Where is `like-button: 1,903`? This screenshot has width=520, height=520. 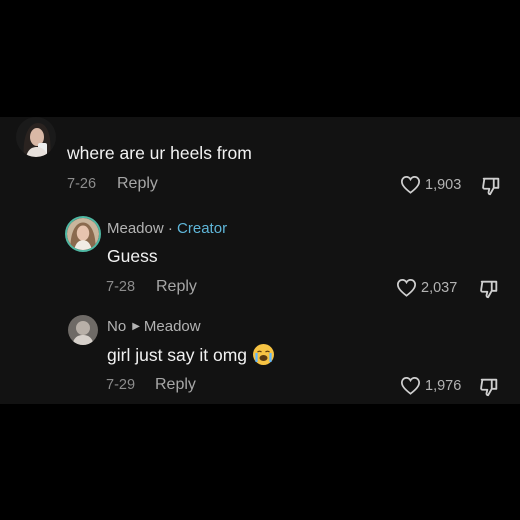
like-button: 1,903 is located at coordinates (430, 184).